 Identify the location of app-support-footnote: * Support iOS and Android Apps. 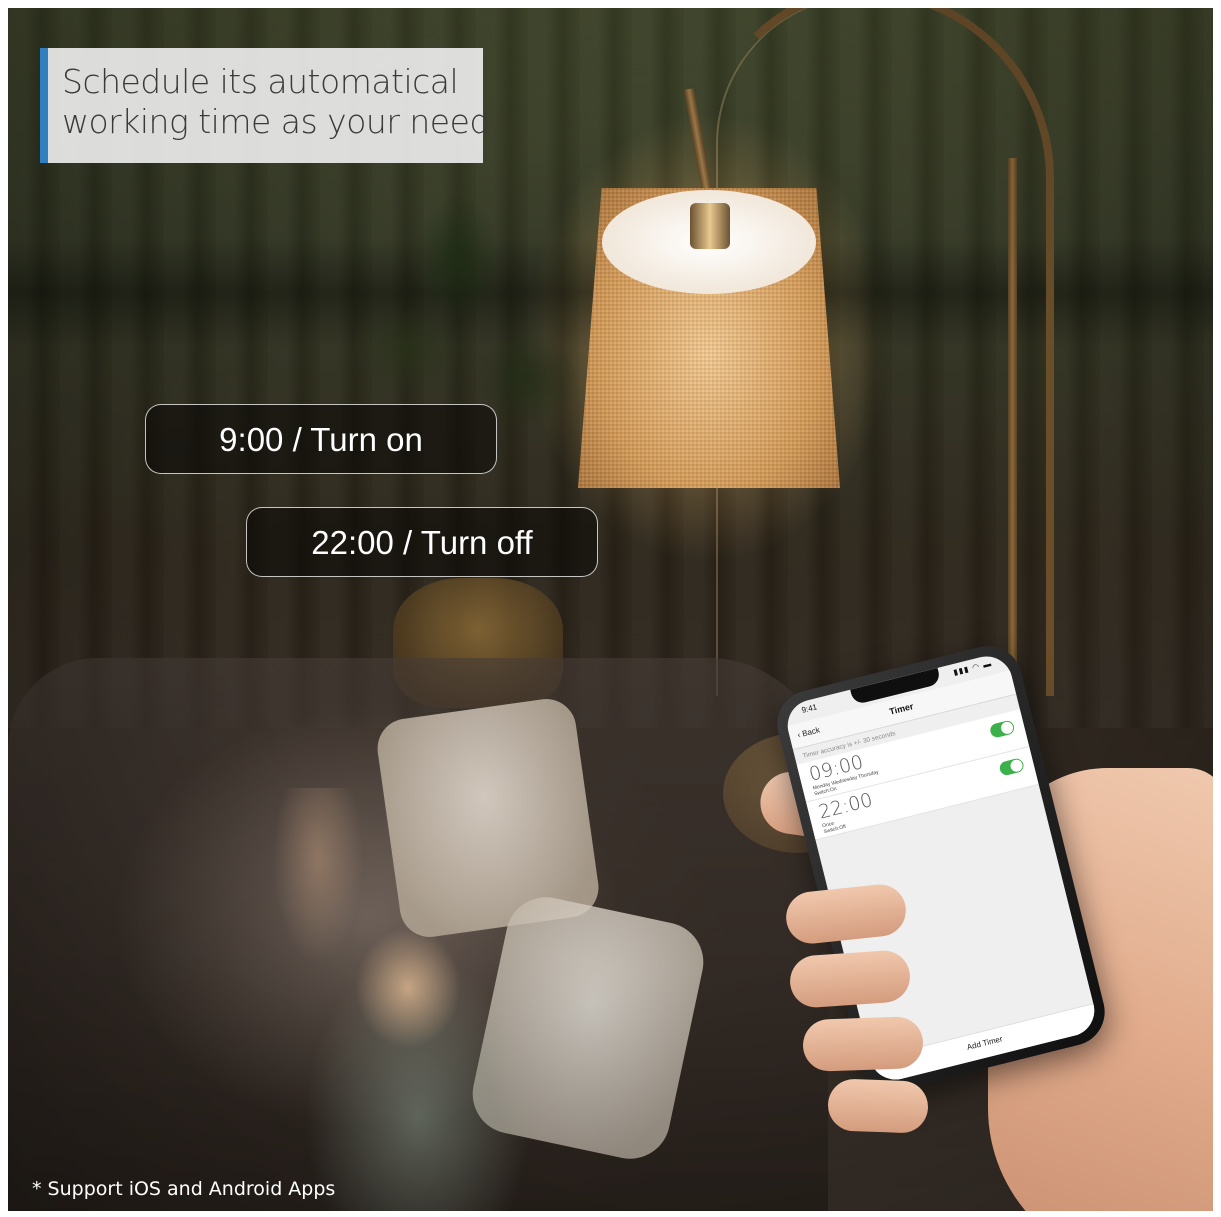
(184, 1189).